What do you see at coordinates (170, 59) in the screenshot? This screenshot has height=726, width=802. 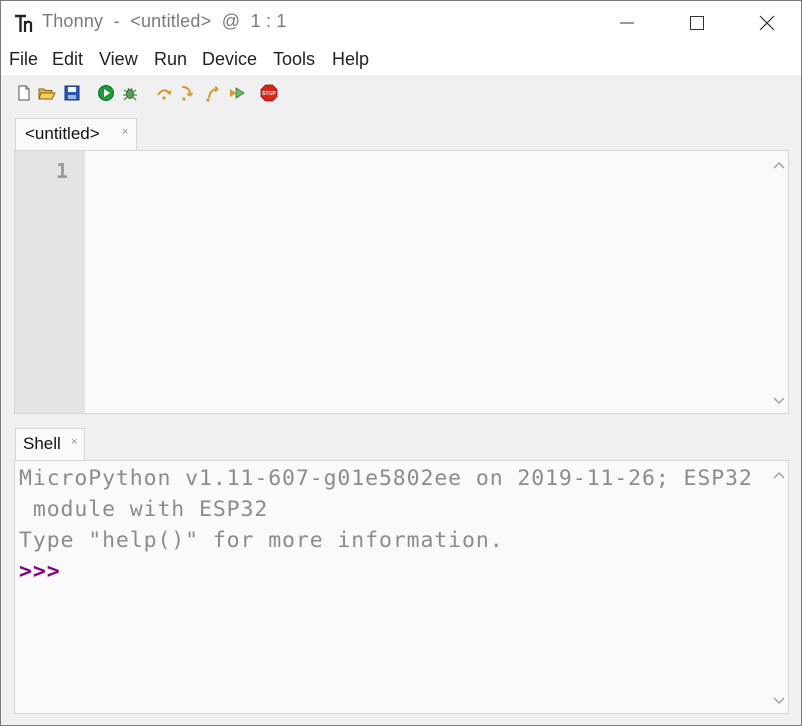 I see `menu-run: Run` at bounding box center [170, 59].